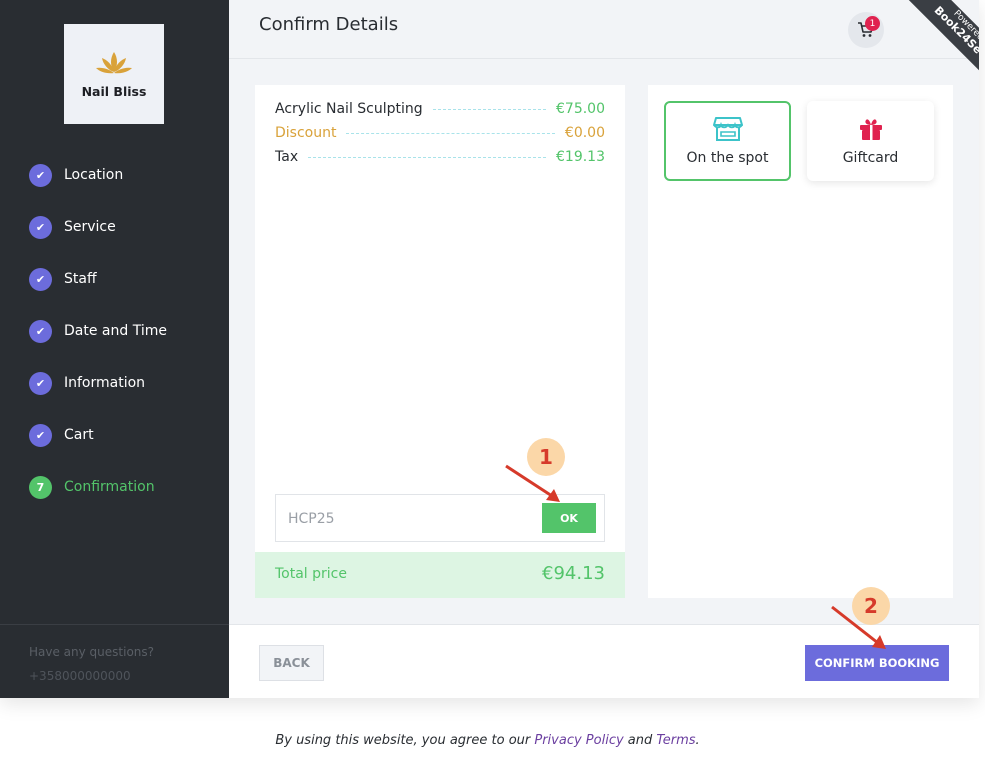  I want to click on step-information: ✔ Information, so click(87, 383).